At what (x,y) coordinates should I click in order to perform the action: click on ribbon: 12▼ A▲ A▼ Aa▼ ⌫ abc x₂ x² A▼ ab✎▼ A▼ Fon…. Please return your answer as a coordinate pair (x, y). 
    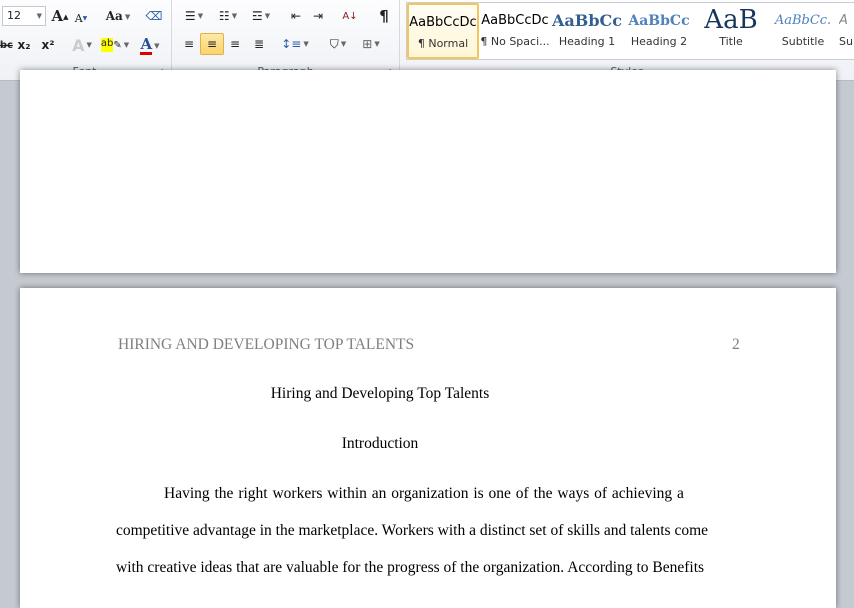
    Looking at the image, I should click on (427, 40).